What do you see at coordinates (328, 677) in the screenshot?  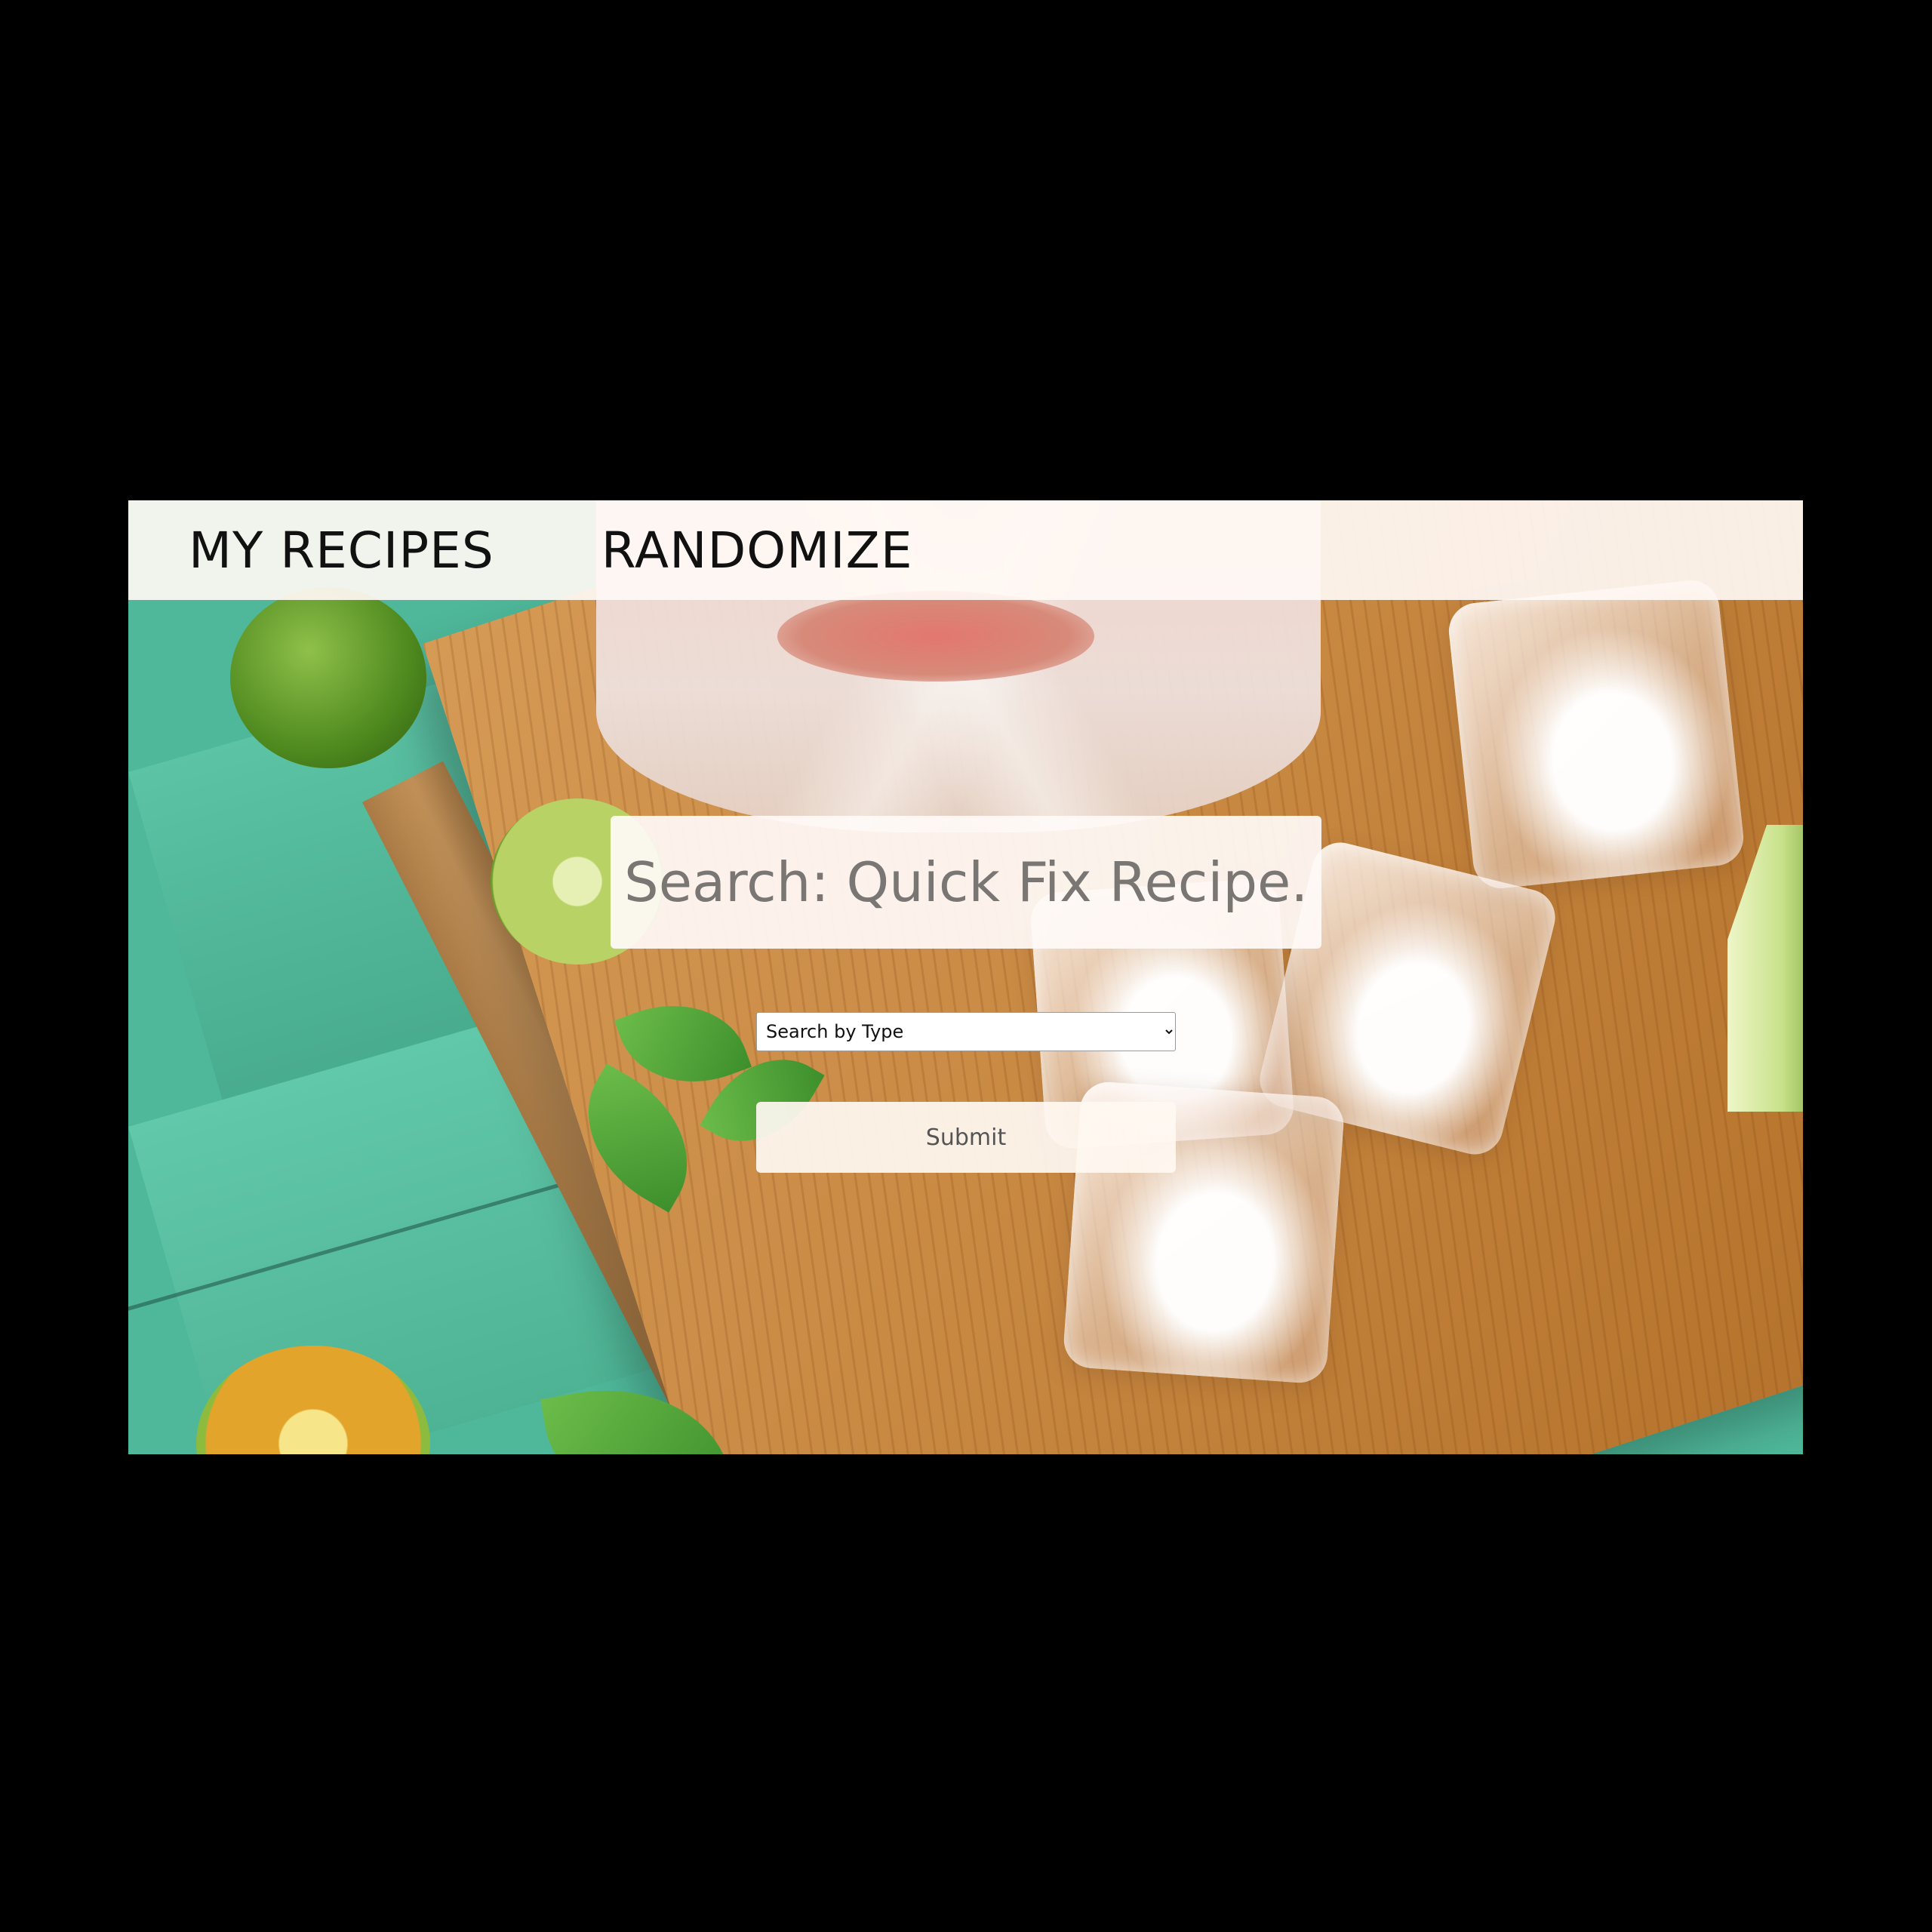 I see `lime-whole` at bounding box center [328, 677].